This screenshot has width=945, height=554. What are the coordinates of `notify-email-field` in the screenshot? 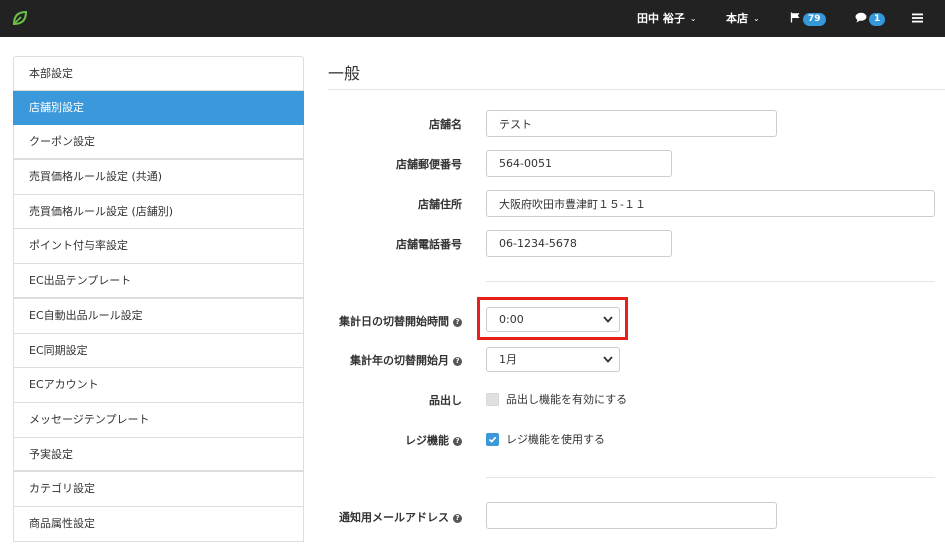 It's located at (631, 515).